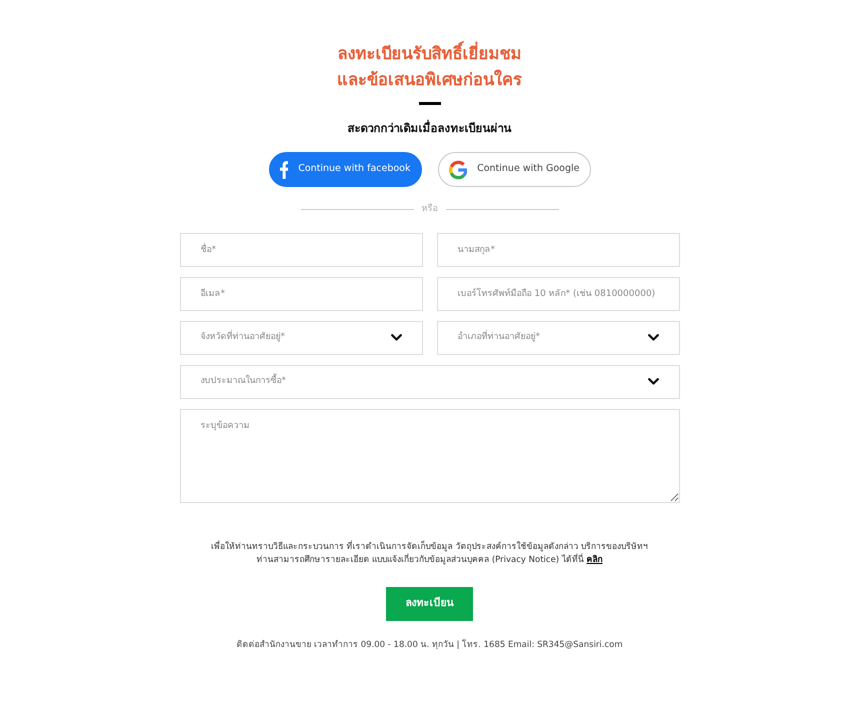 This screenshot has height=705, width=859. Describe the element at coordinates (430, 53) in the screenshot. I see `page-title: ลงทะเบียนรับสิทธิ์เยี่ยมชม` at that location.